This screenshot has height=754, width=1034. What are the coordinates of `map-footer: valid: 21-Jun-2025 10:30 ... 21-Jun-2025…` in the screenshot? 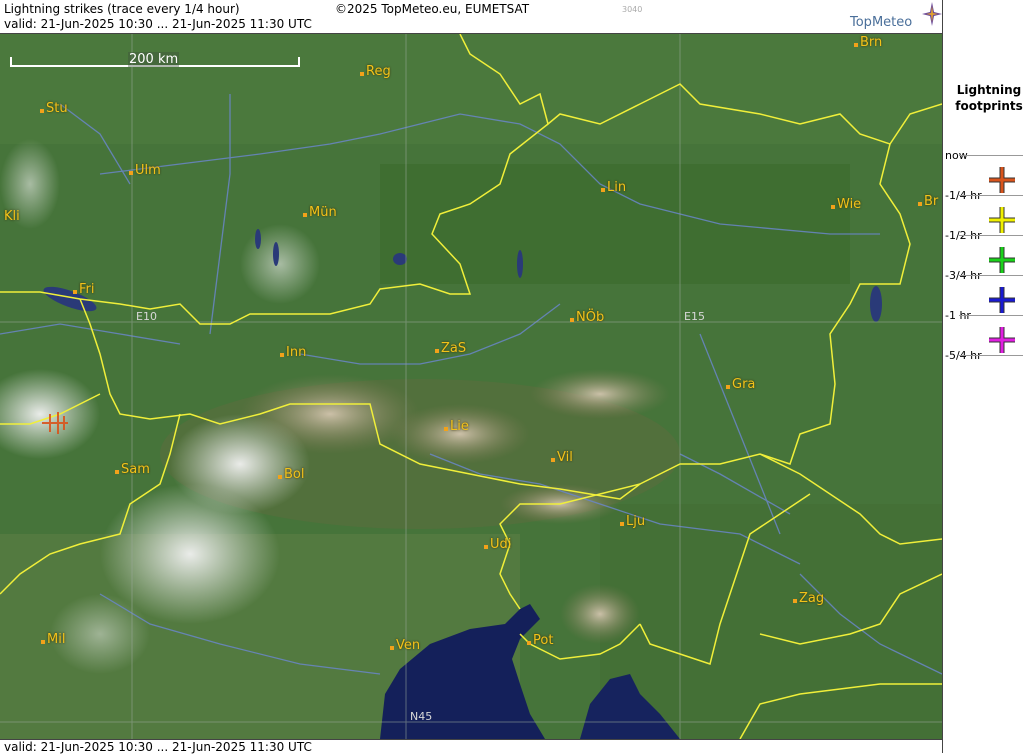 It's located at (471, 746).